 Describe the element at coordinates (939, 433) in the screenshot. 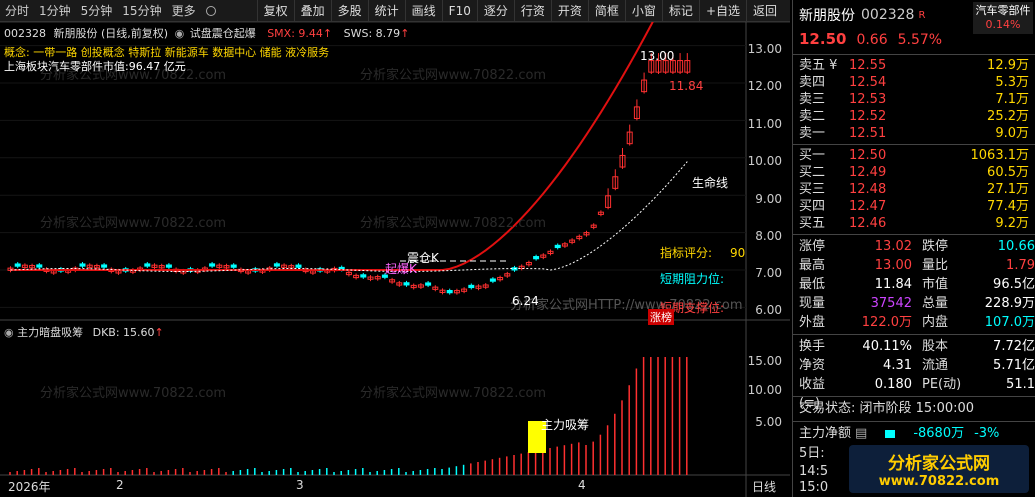

I see `flow-value: -8680万` at that location.